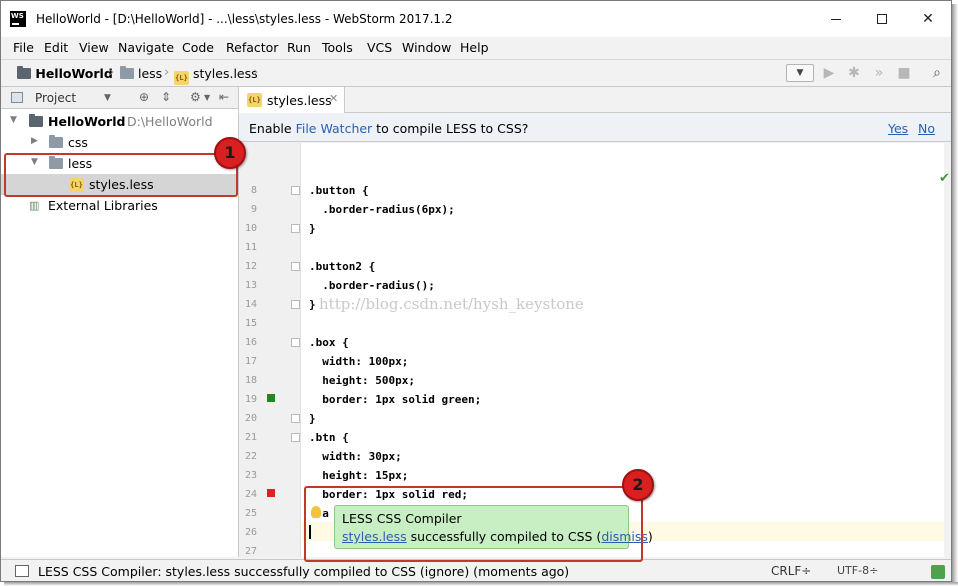  I want to click on encoding-selector: UTF-8÷, so click(857, 570).